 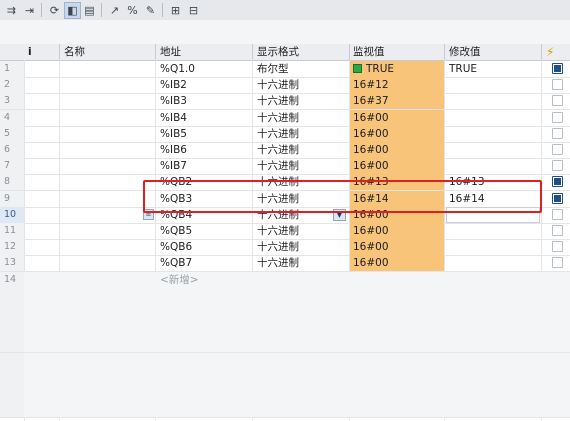 What do you see at coordinates (132, 10) in the screenshot?
I see `modify-trigger-icon: %` at bounding box center [132, 10].